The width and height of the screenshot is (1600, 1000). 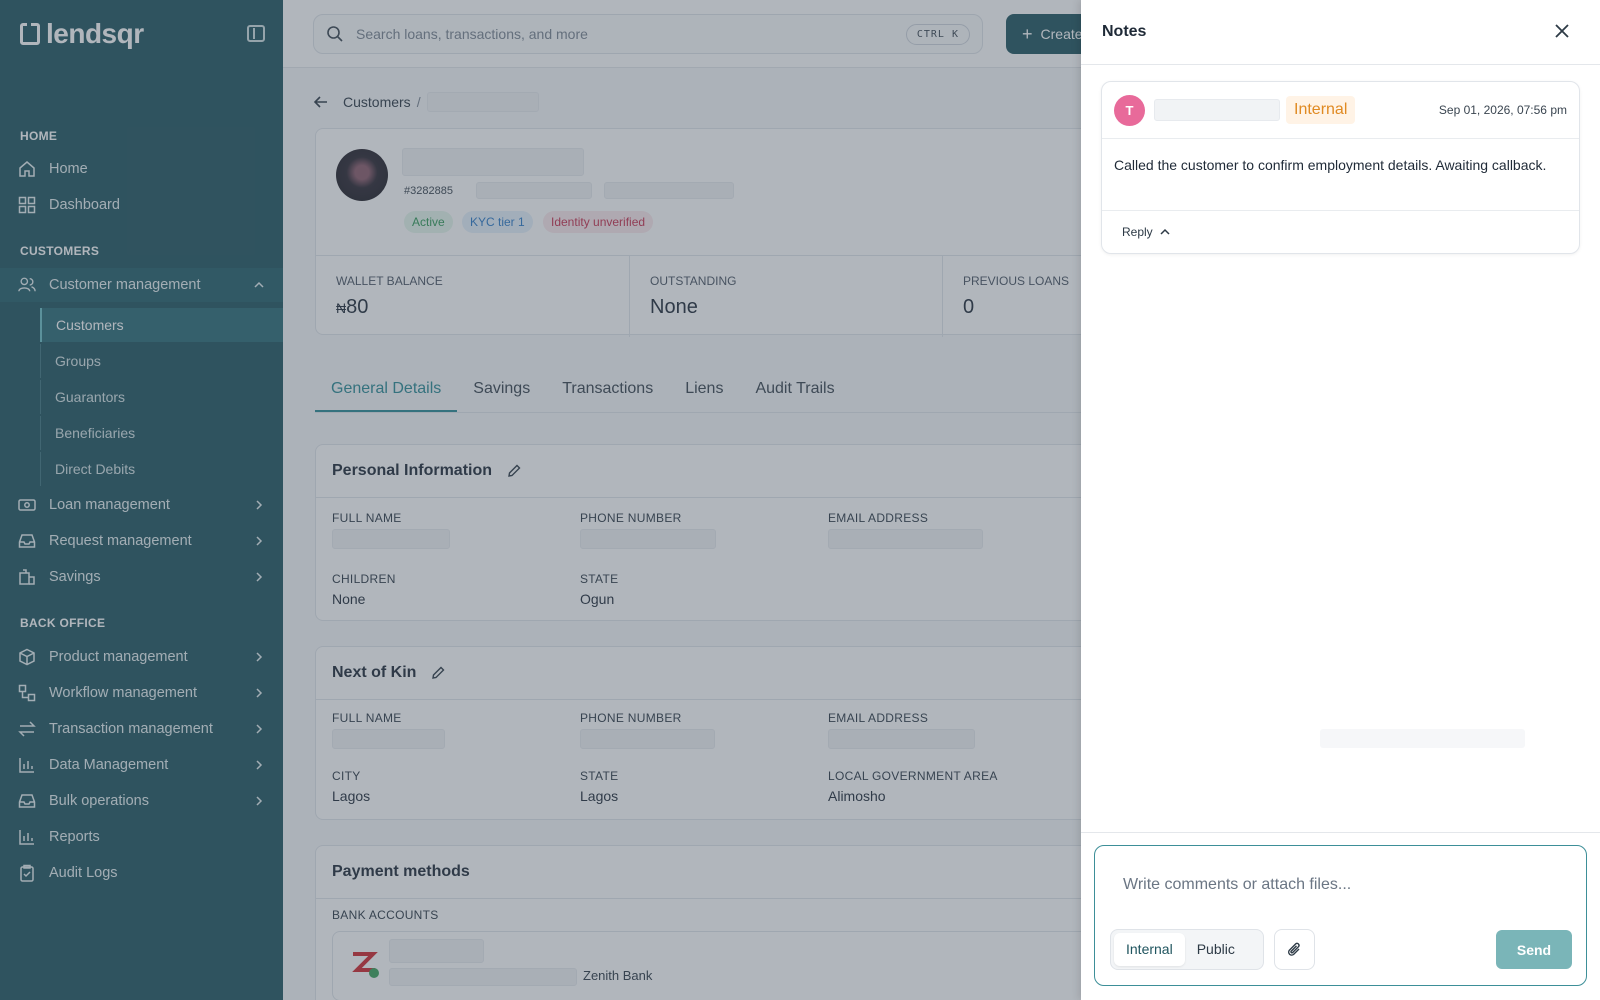 What do you see at coordinates (1216, 949) in the screenshot?
I see `visibility-public-option: Public` at bounding box center [1216, 949].